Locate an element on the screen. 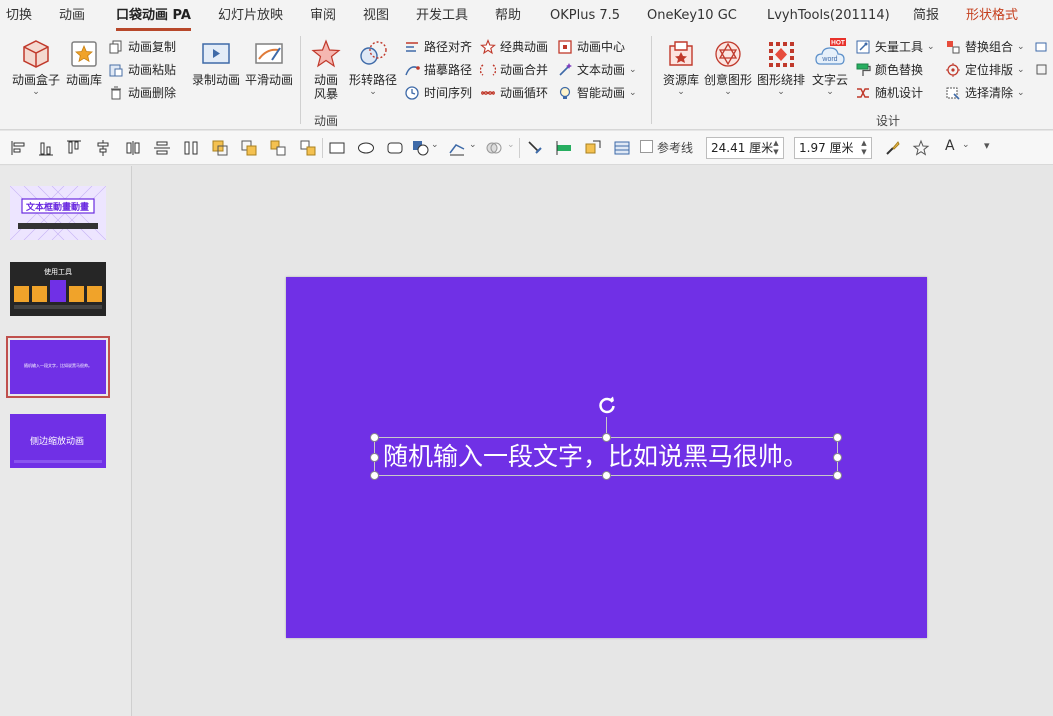 The image size is (1053, 716). animation-library-button: 动画库 is located at coordinates (84, 62).